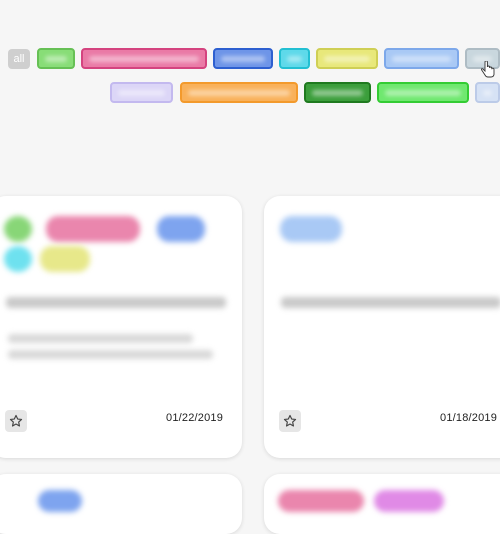 This screenshot has height=534, width=500. I want to click on card-date: 01/22/2019, so click(195, 418).